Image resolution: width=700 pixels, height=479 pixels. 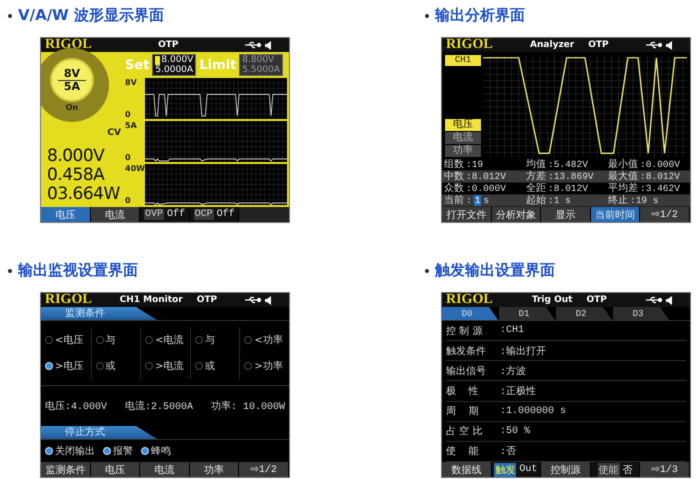 I want to click on radio-option: 报警, so click(x=118, y=451).